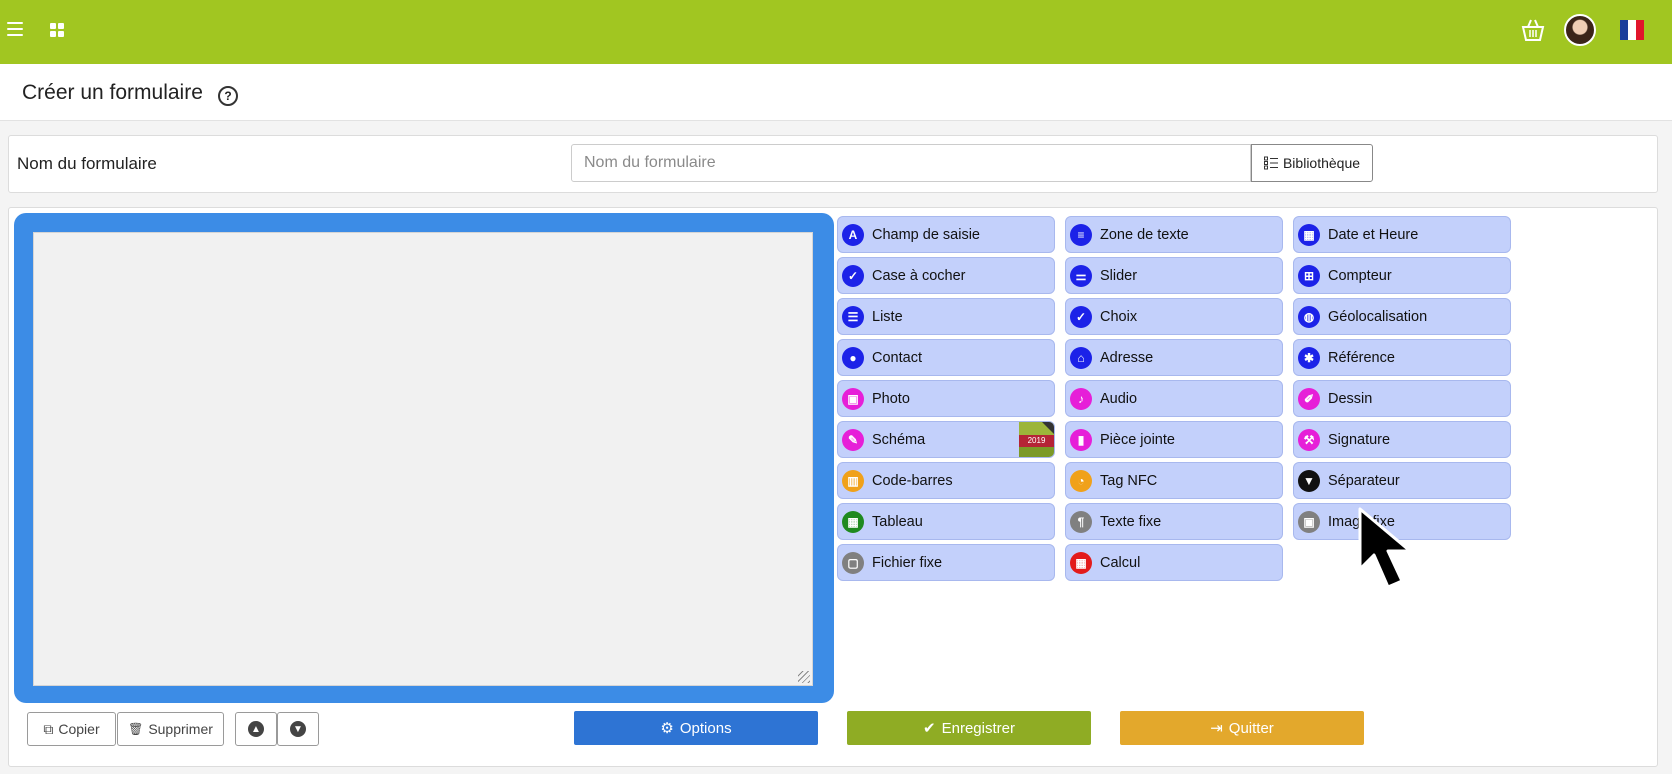 This screenshot has height=774, width=1672. What do you see at coordinates (1174, 316) in the screenshot?
I see `palette-item-choix: ✓ Choix` at bounding box center [1174, 316].